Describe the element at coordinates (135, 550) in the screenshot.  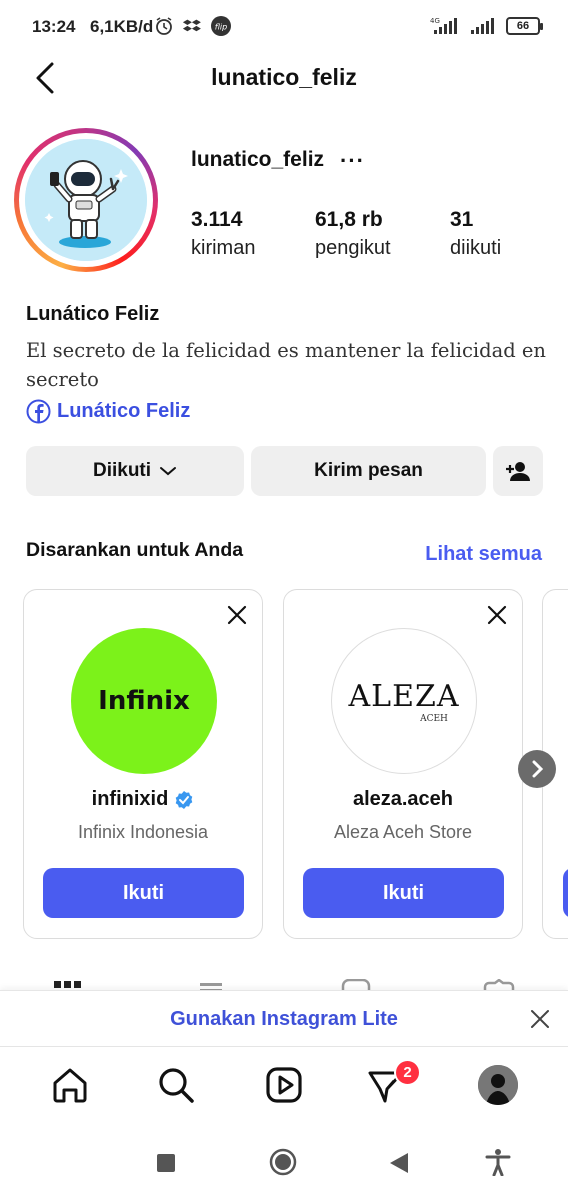
I see `suggestions-title: Disarankan untuk Anda` at that location.